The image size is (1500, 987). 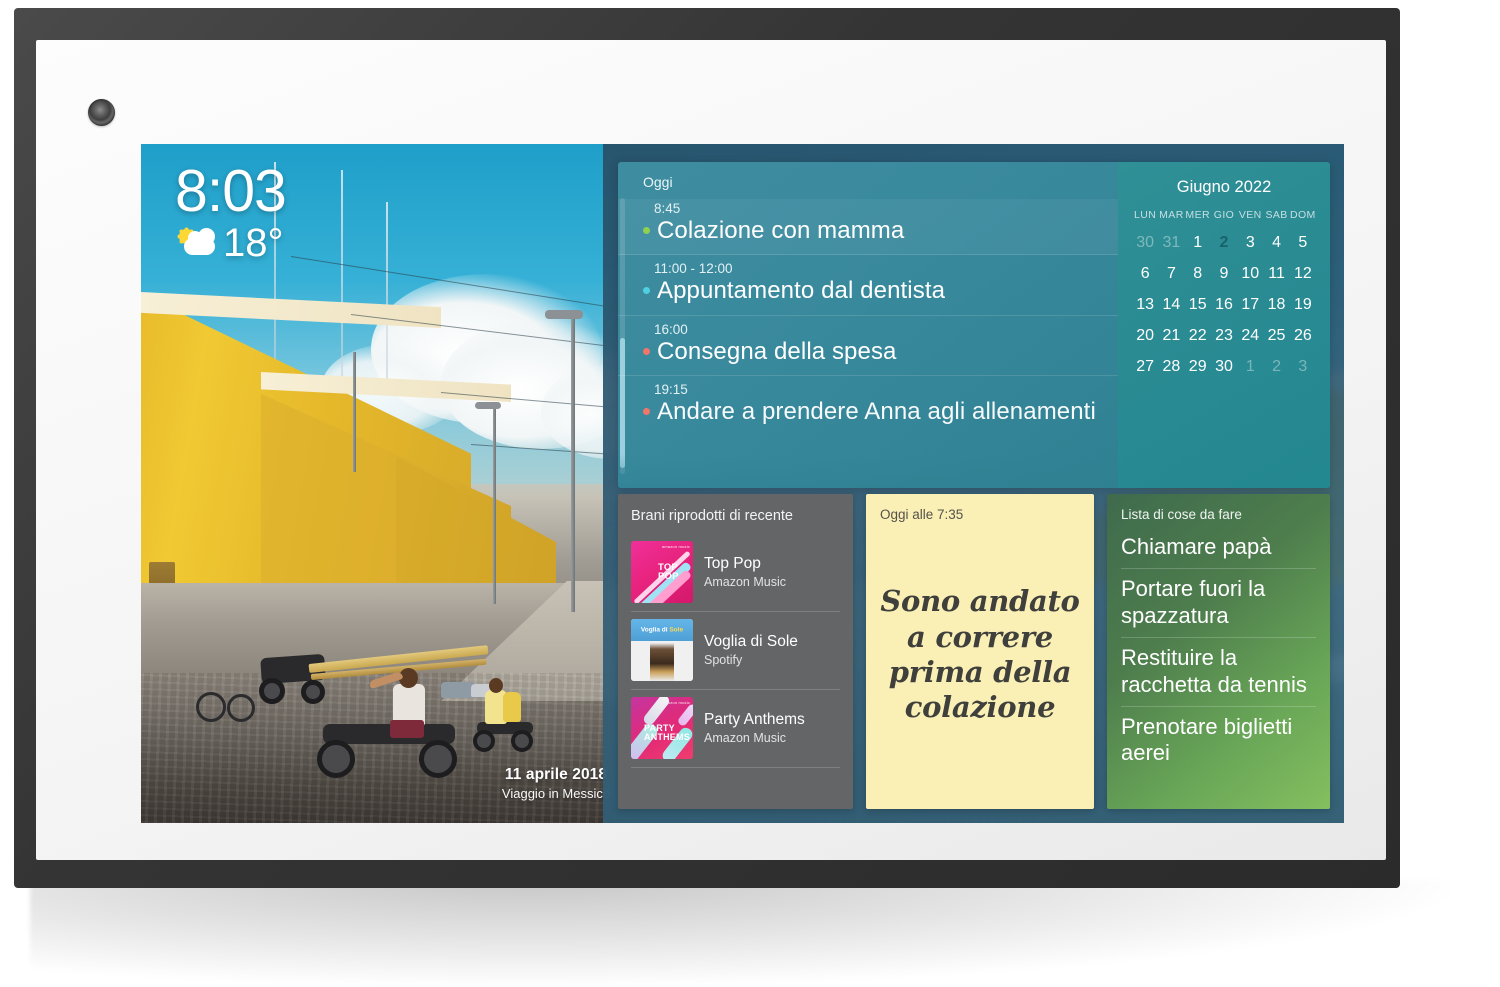 What do you see at coordinates (1171, 274) in the screenshot?
I see `calendar-day: 7` at bounding box center [1171, 274].